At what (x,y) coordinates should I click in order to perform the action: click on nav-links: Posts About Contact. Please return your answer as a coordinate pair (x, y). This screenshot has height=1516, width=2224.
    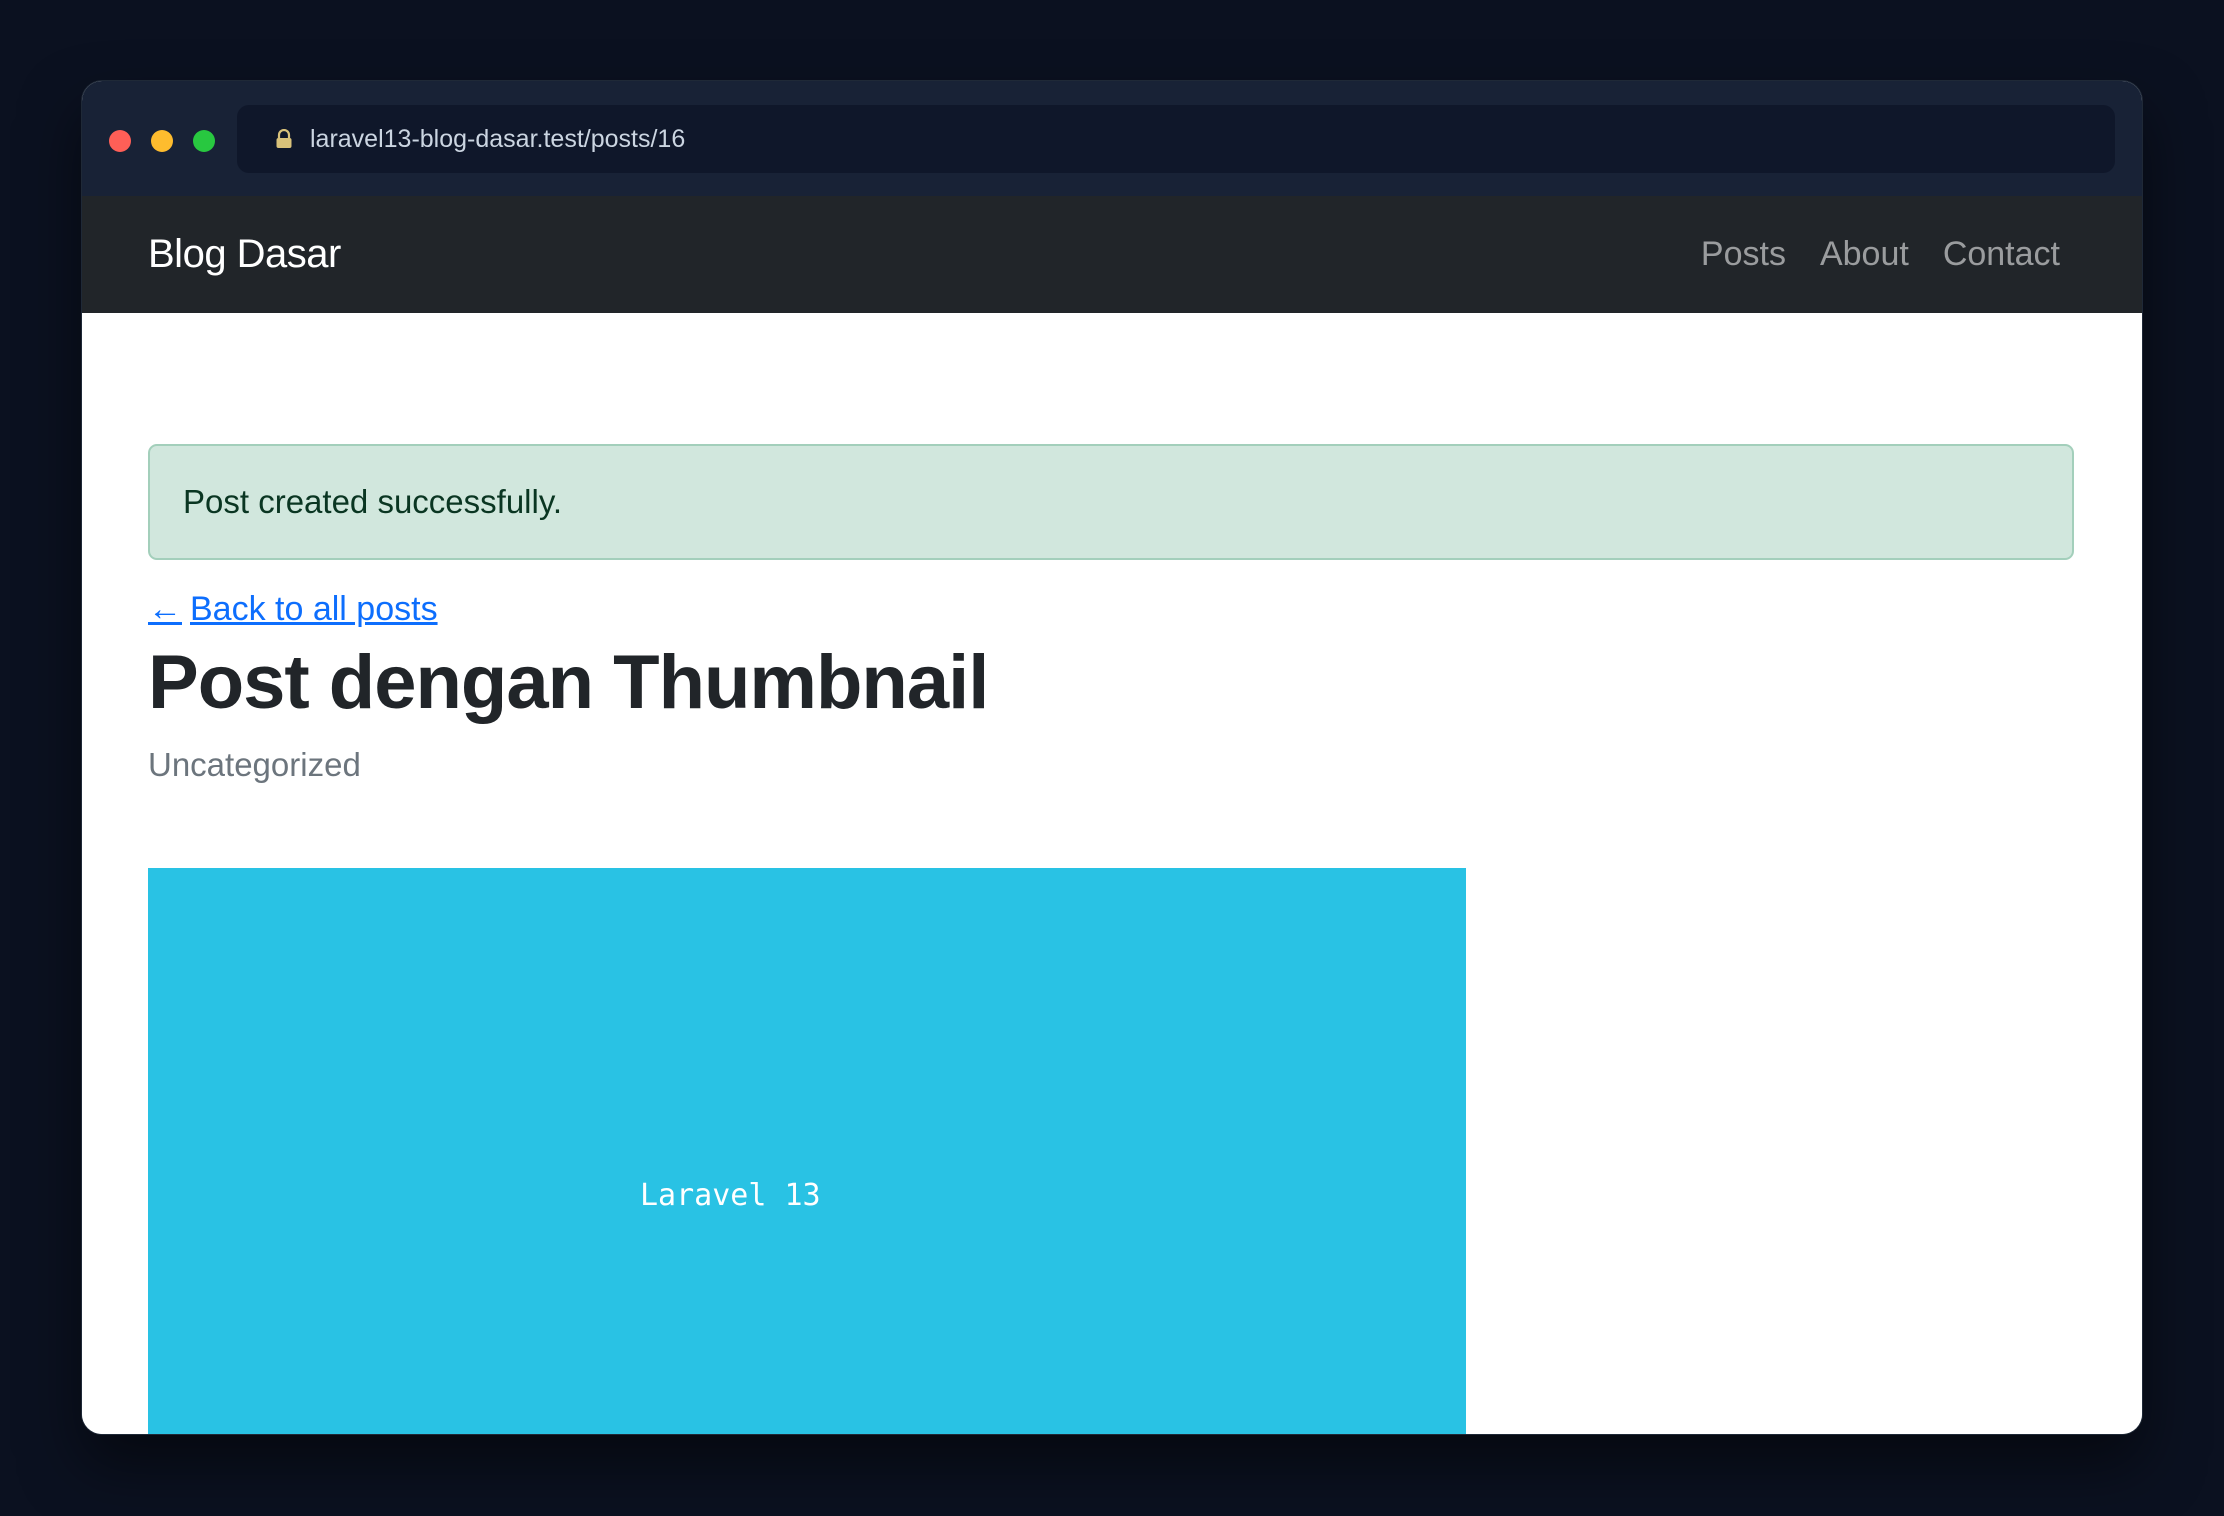
    Looking at the image, I should click on (1880, 254).